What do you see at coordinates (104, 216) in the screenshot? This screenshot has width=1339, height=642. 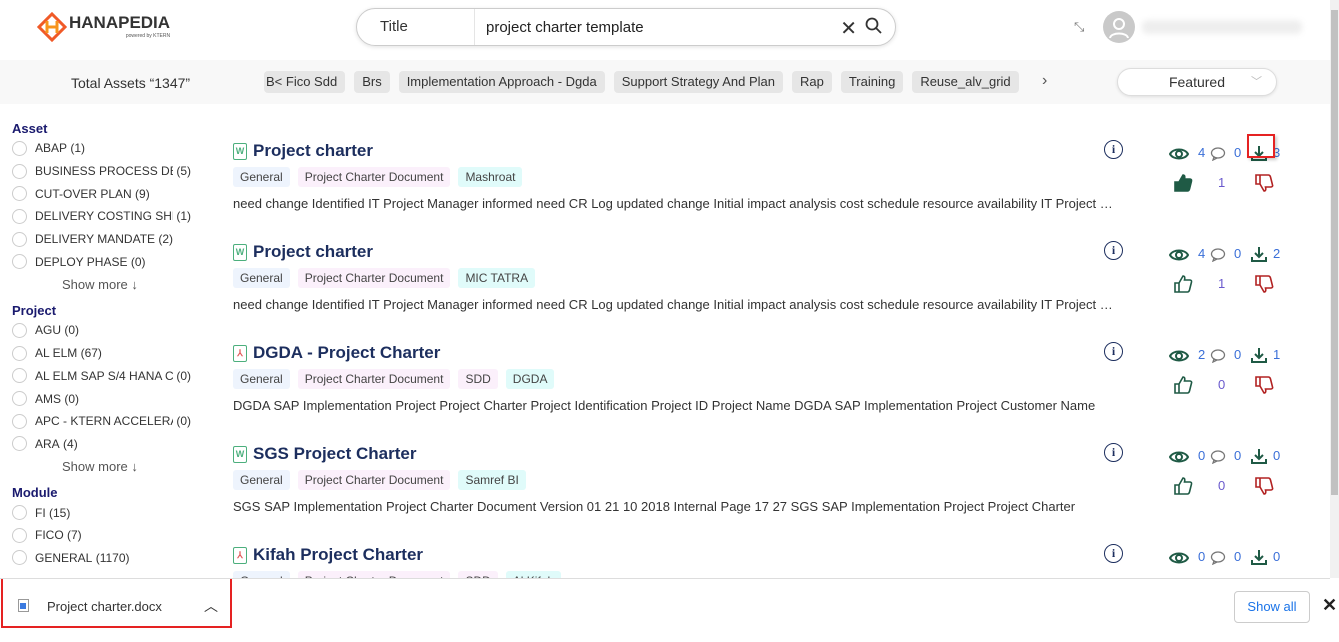 I see `filter-label: DELIVERY COSTING SHEI` at bounding box center [104, 216].